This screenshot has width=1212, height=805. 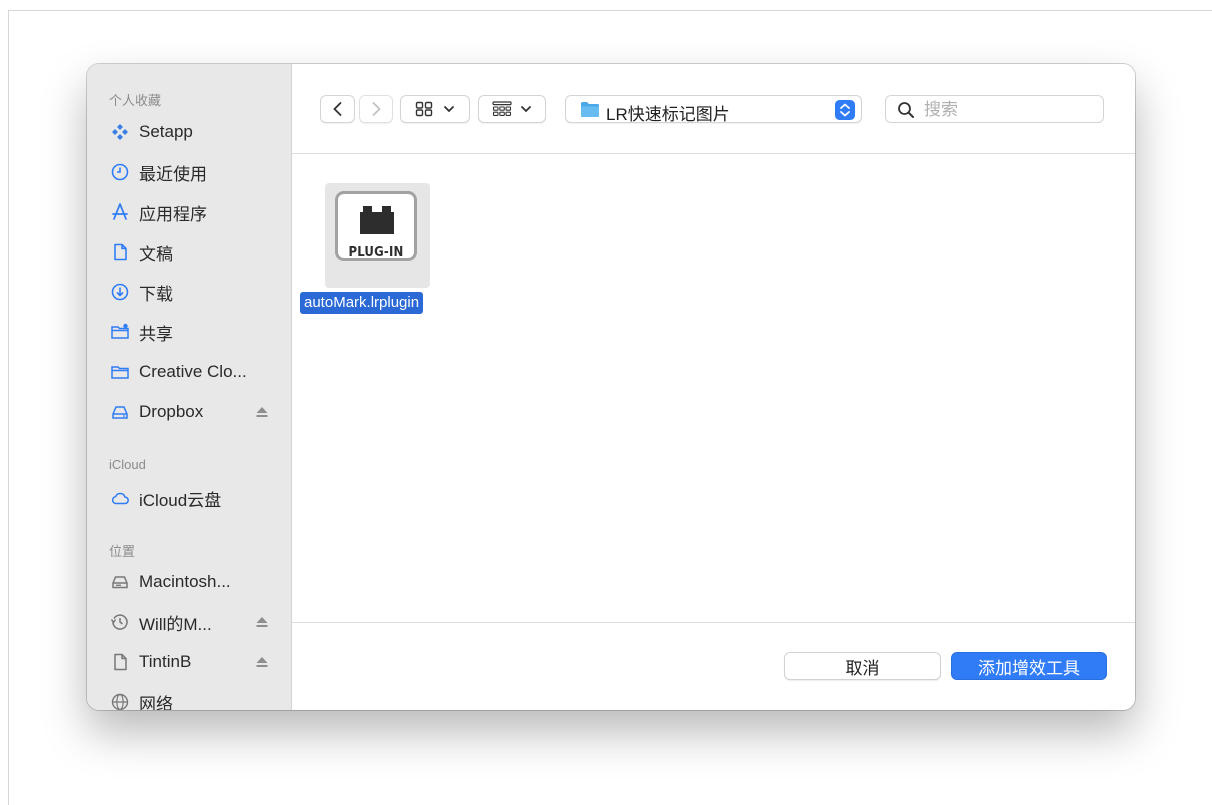 I want to click on plugin-icon-text: PLUG-IN, so click(x=376, y=252).